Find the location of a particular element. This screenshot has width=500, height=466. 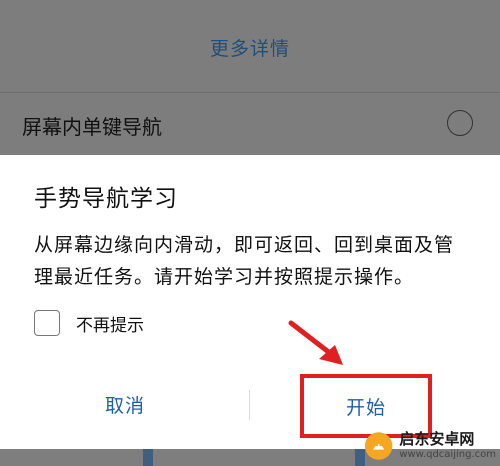

single-key-navigation-radio is located at coordinates (460, 123).